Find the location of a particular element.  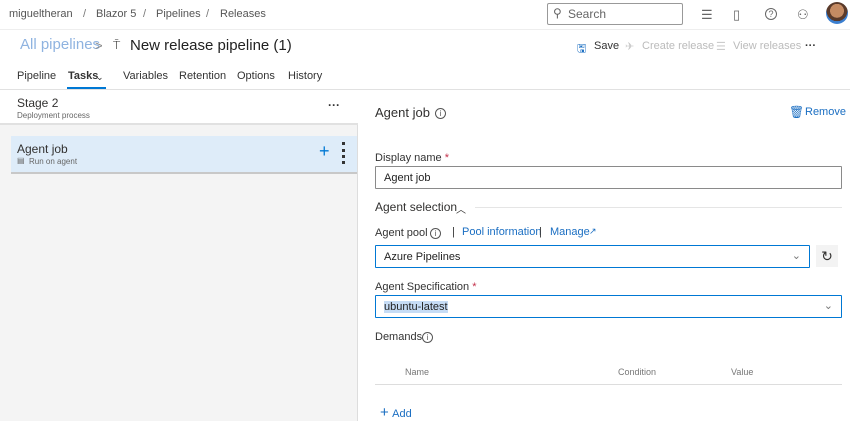

page-title: New release pipeline (1) is located at coordinates (211, 45).